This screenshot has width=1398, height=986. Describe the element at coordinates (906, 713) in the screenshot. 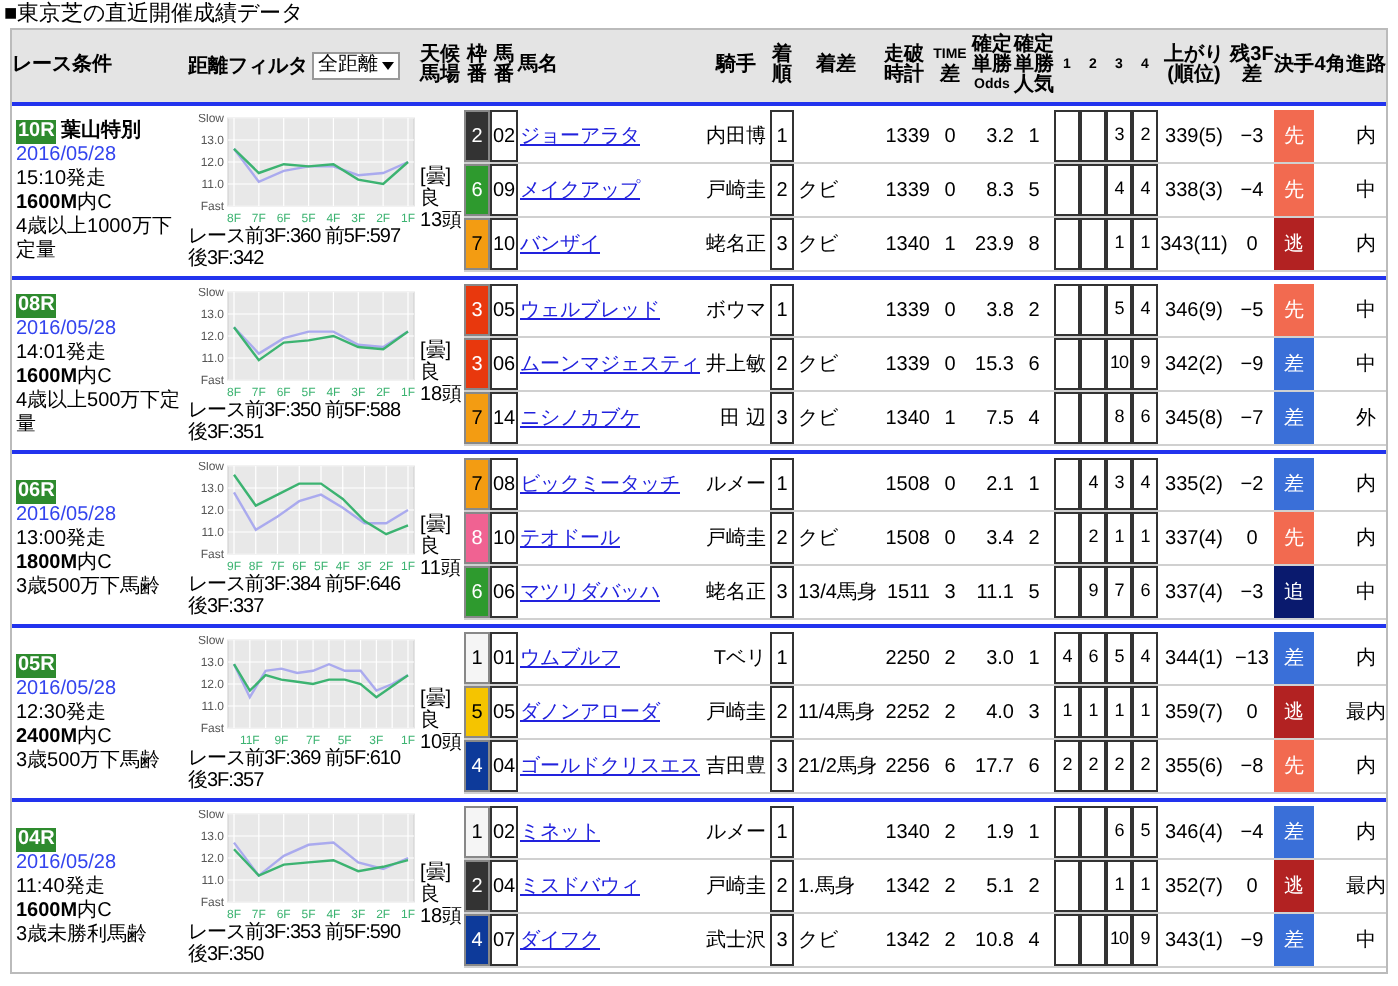

I see `finish-time: 2252` at that location.